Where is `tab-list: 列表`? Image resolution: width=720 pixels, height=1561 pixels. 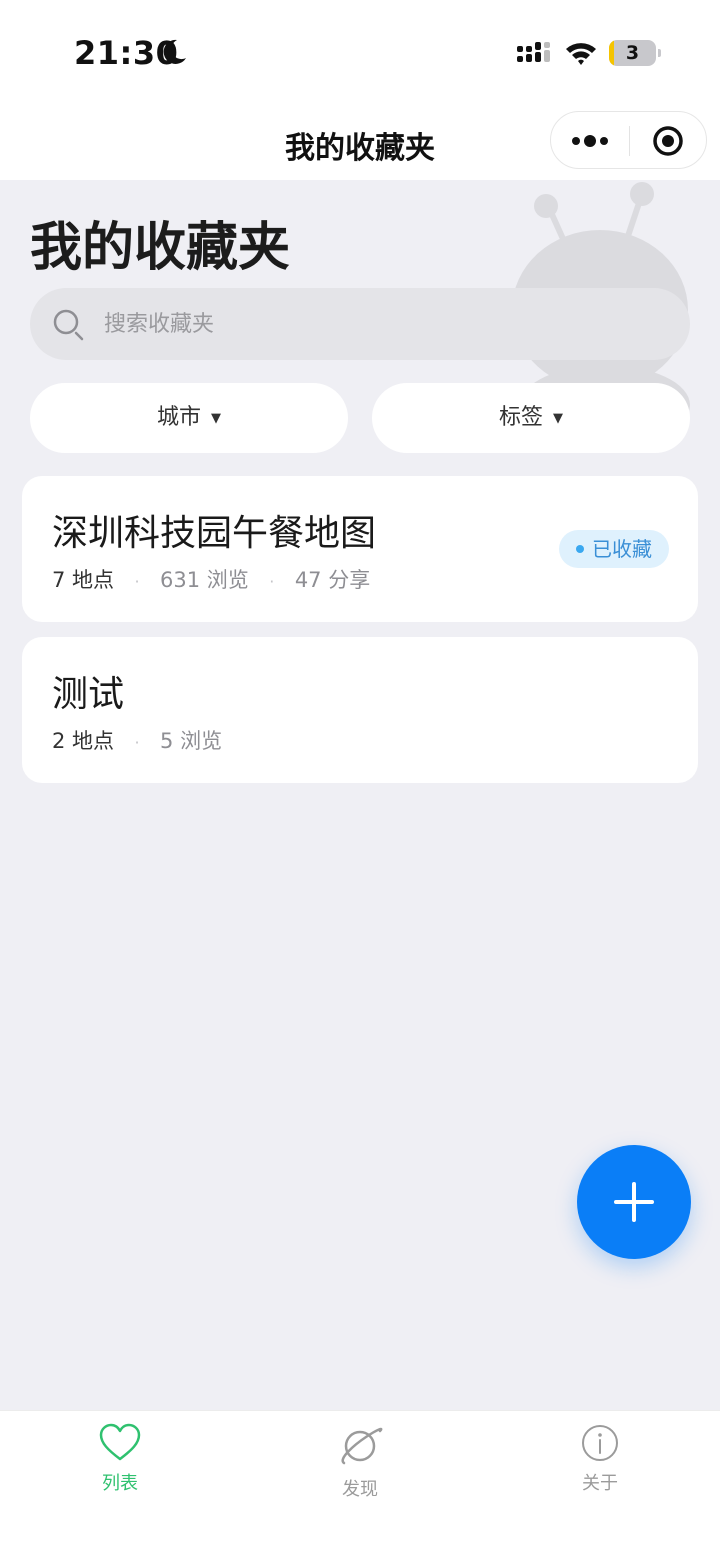 tab-list: 列表 is located at coordinates (120, 1463).